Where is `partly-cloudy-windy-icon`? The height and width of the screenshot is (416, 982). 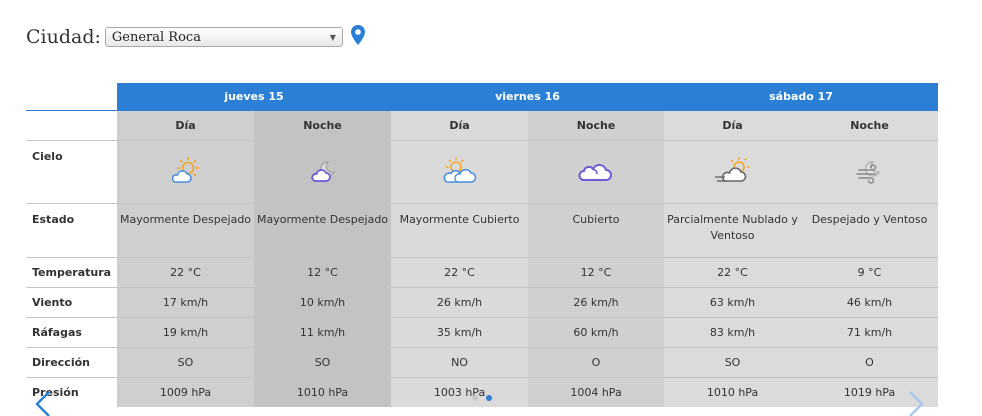
partly-cloudy-windy-icon is located at coordinates (732, 169).